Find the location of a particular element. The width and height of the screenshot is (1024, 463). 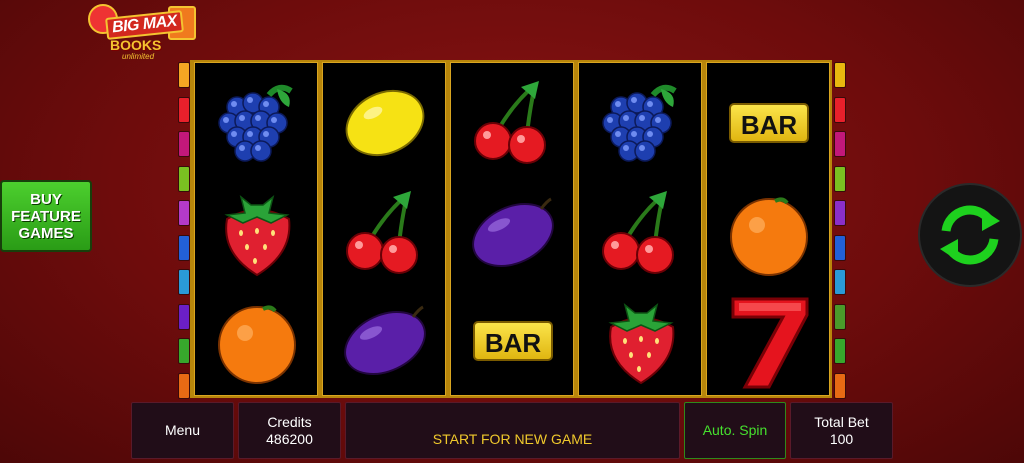

game-message: START FOR NEW GAME is located at coordinates (512, 430).